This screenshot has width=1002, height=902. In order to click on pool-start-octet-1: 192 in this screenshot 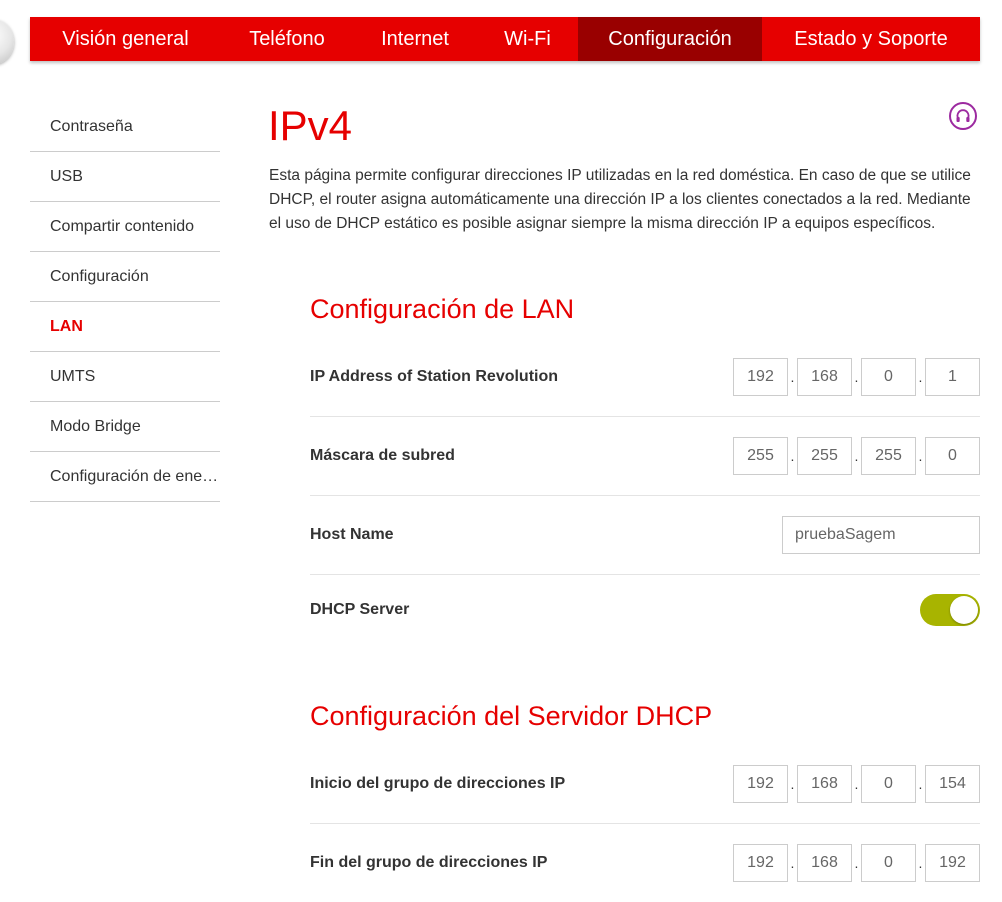, I will do `click(760, 784)`.